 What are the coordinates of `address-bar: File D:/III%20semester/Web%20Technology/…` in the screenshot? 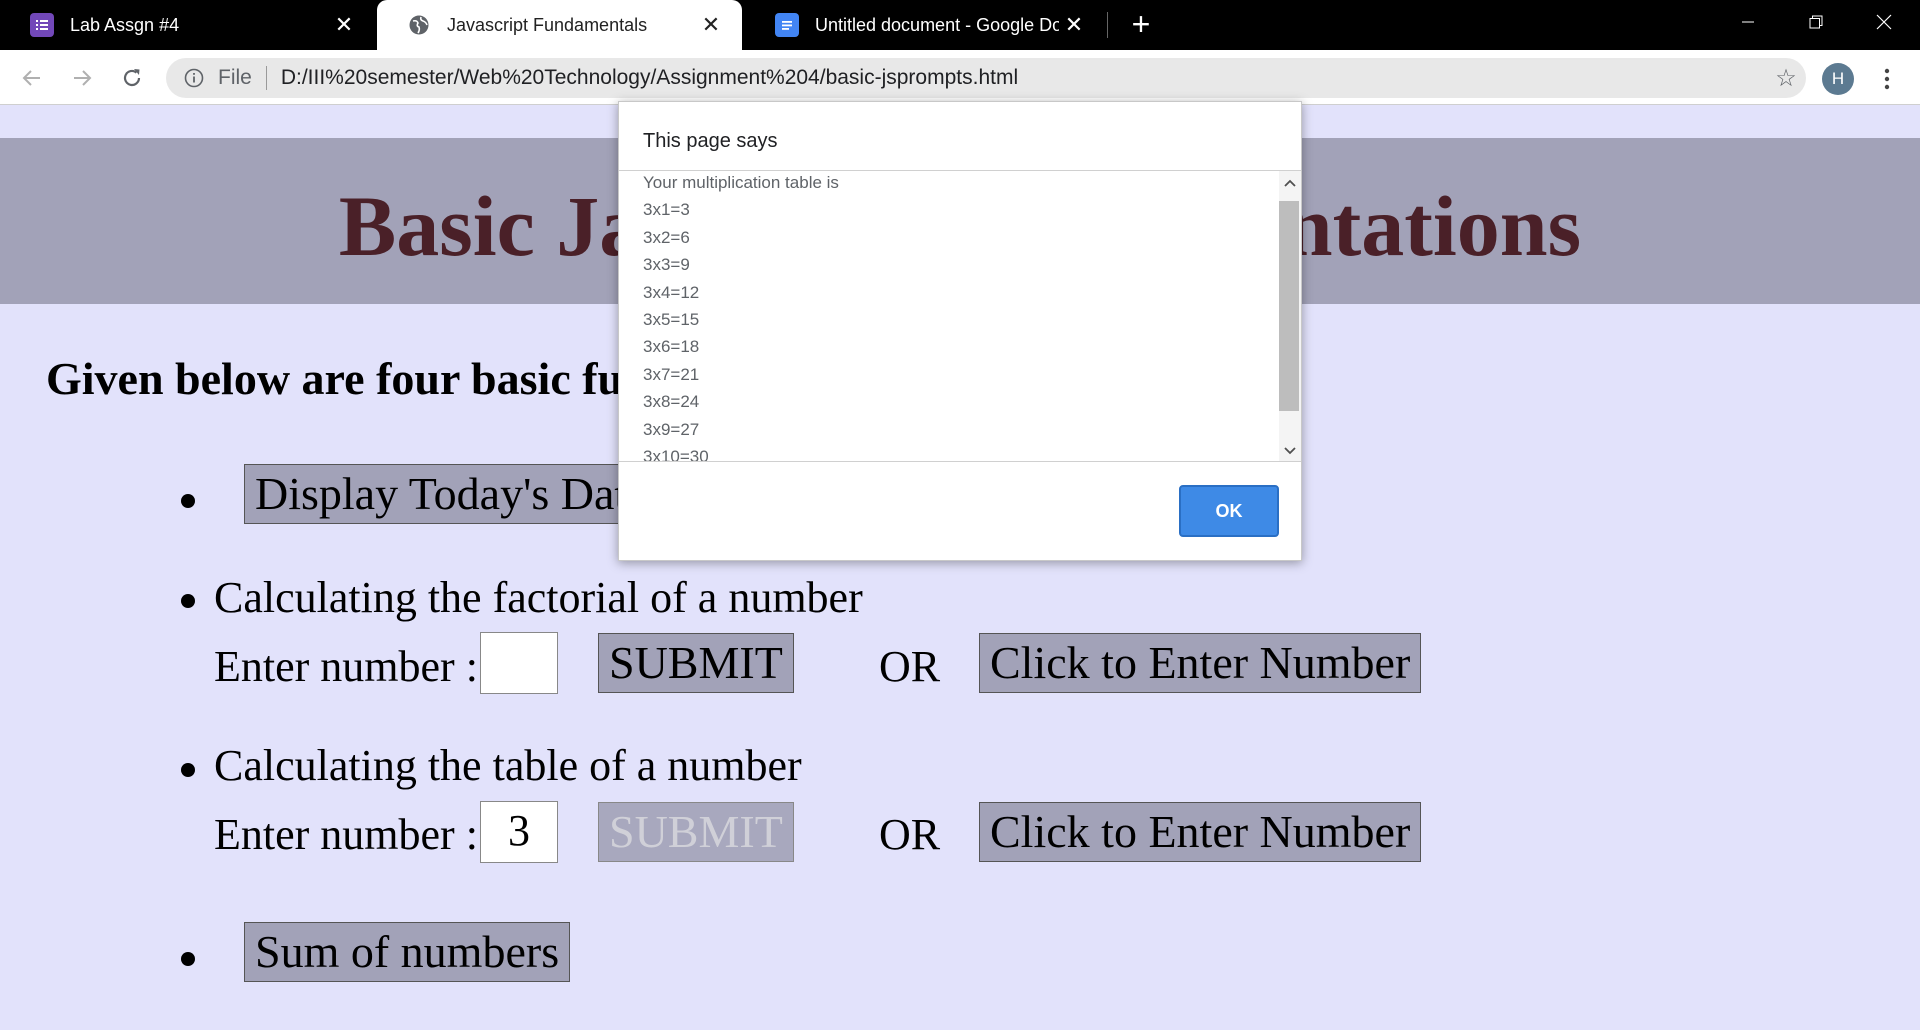 It's located at (986, 78).